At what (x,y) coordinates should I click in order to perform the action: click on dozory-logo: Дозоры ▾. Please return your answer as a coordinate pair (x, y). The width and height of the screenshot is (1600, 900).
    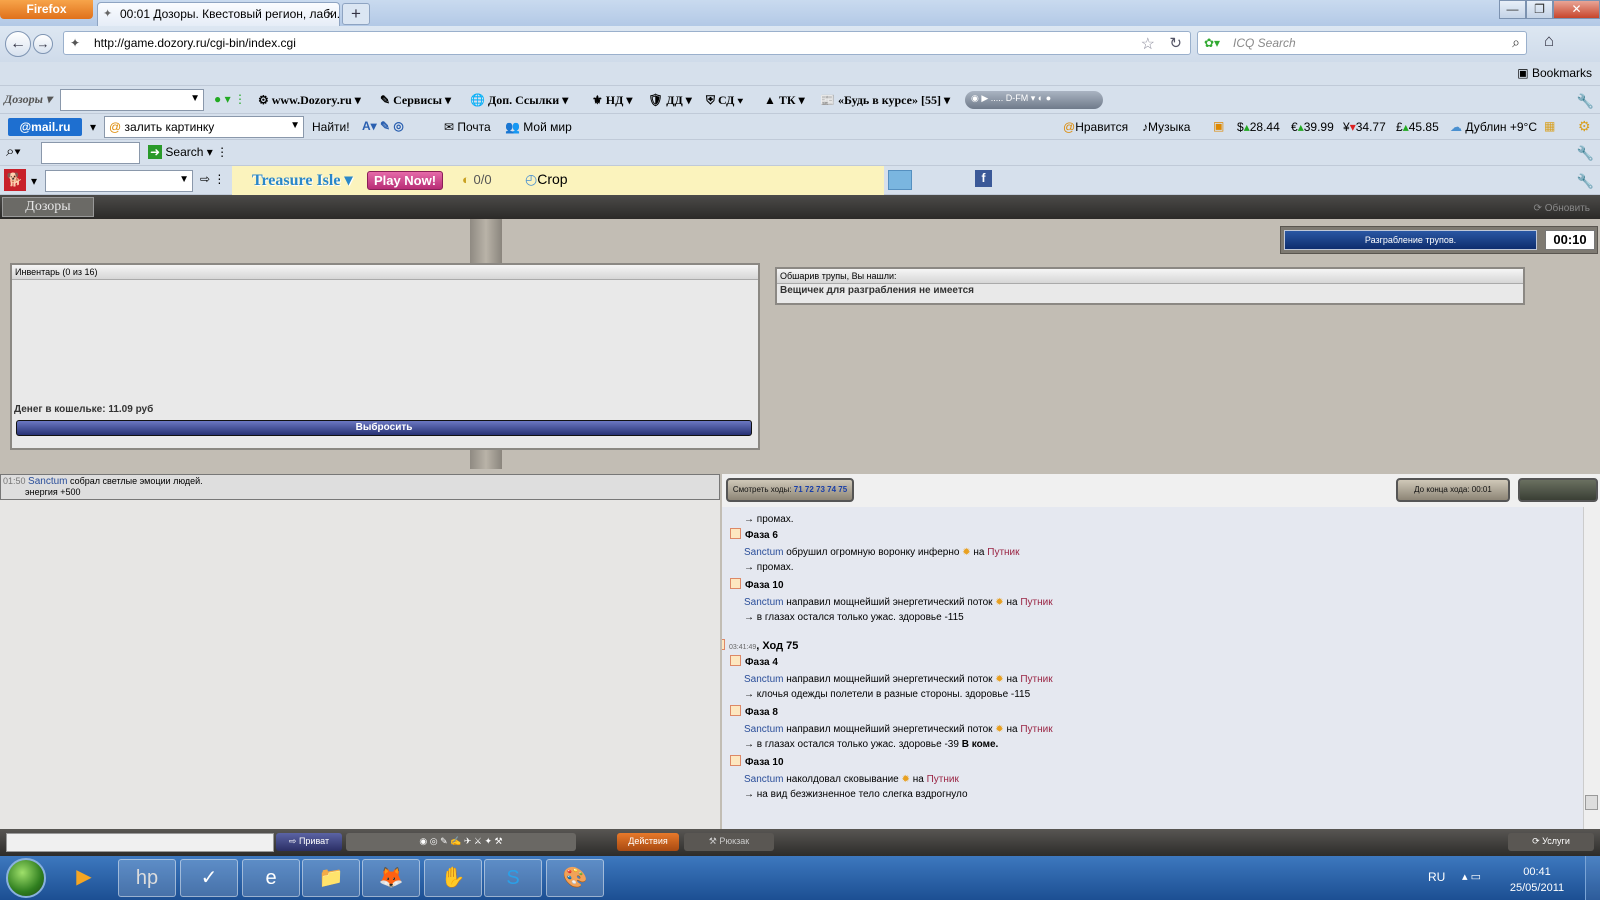
    Looking at the image, I should click on (28, 99).